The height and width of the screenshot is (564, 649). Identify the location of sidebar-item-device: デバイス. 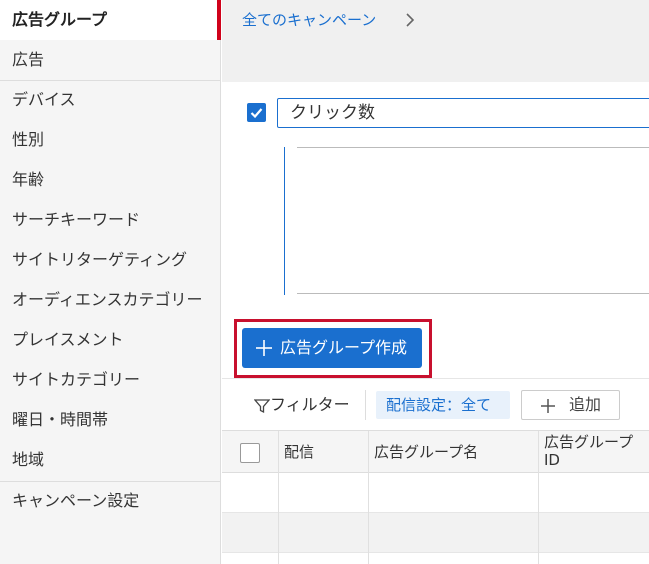
(110, 100).